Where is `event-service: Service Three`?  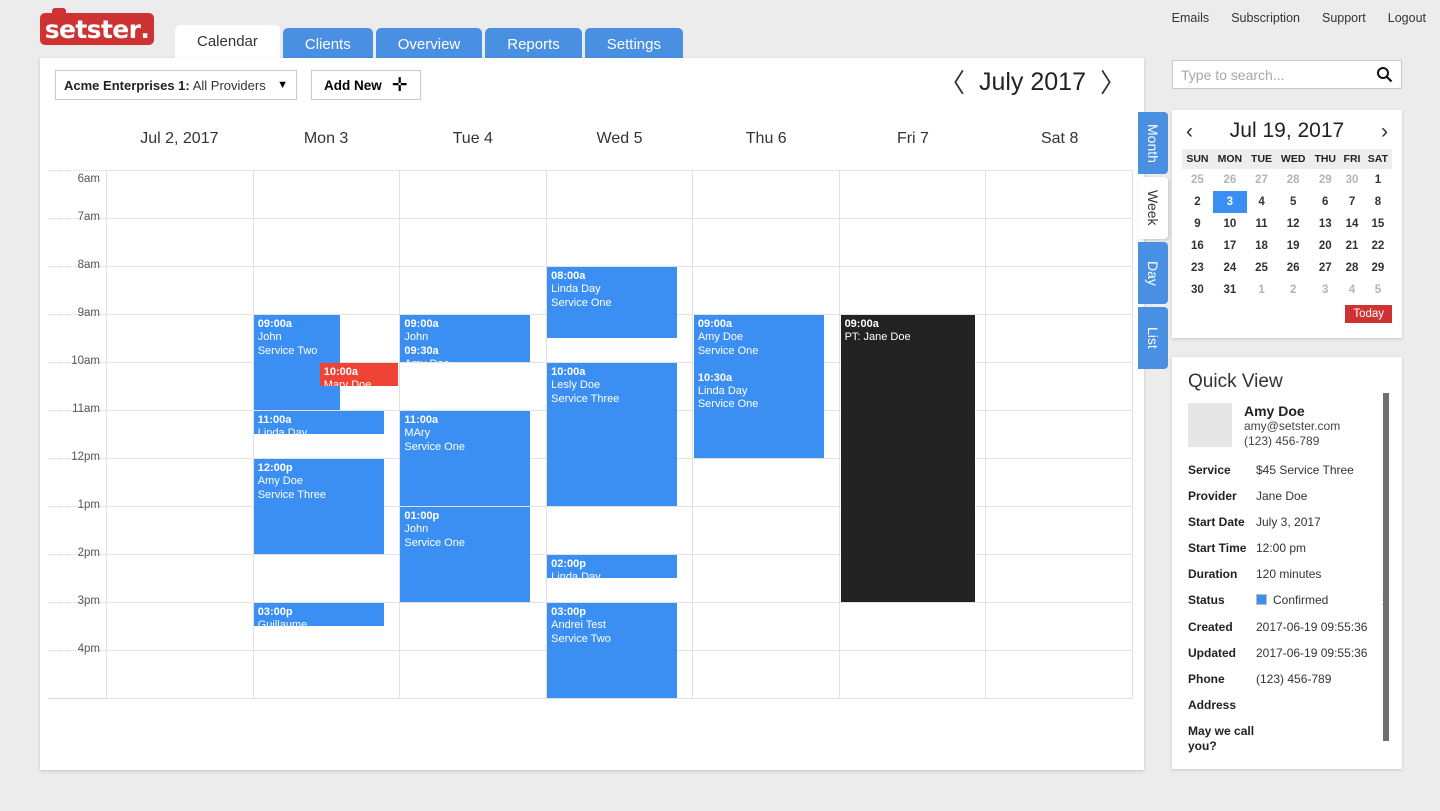
event-service: Service Three is located at coordinates (585, 398).